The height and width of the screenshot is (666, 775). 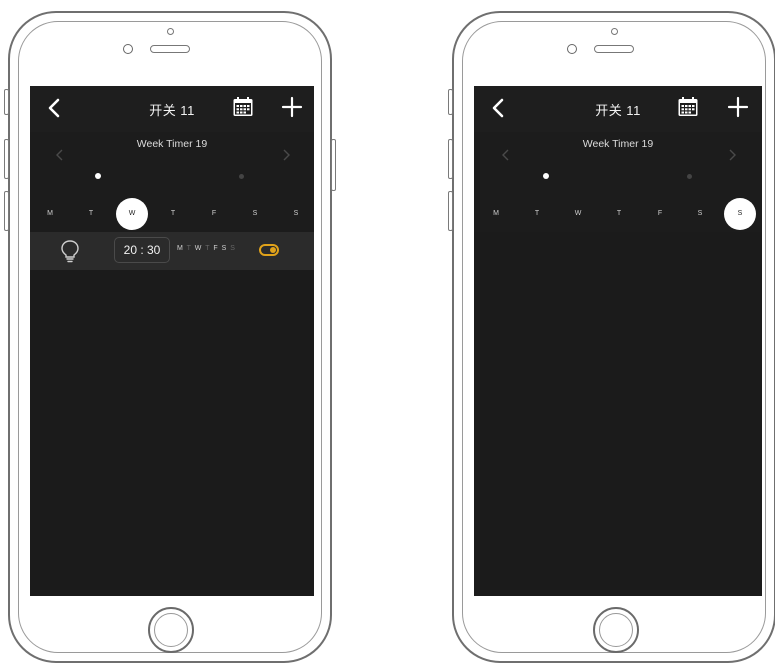 What do you see at coordinates (216, 248) in the screenshot?
I see `repeat-day: F` at bounding box center [216, 248].